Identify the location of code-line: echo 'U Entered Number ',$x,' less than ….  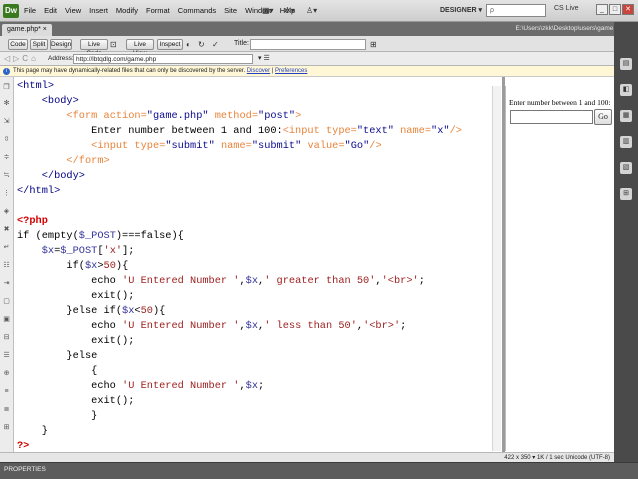
(211, 326).